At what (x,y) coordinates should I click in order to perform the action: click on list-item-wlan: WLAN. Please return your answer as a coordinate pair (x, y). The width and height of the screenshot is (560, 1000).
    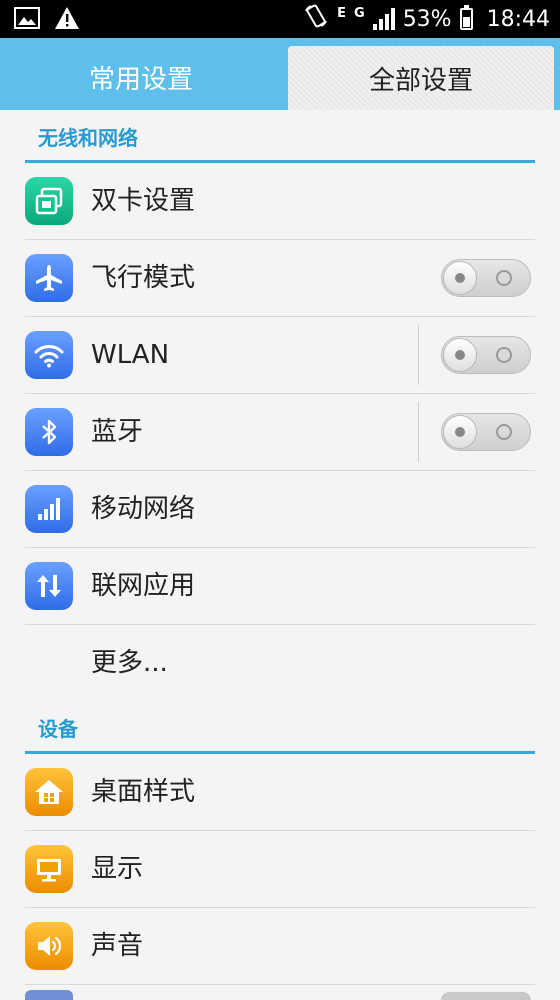
    Looking at the image, I should click on (280, 355).